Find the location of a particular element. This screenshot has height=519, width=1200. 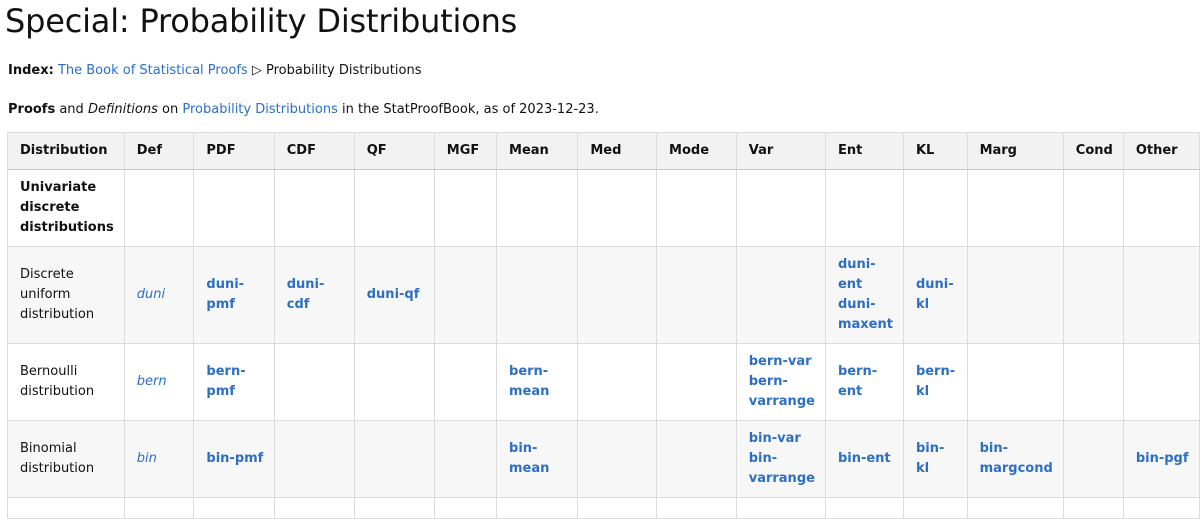

link-line: pmf is located at coordinates (220, 391).